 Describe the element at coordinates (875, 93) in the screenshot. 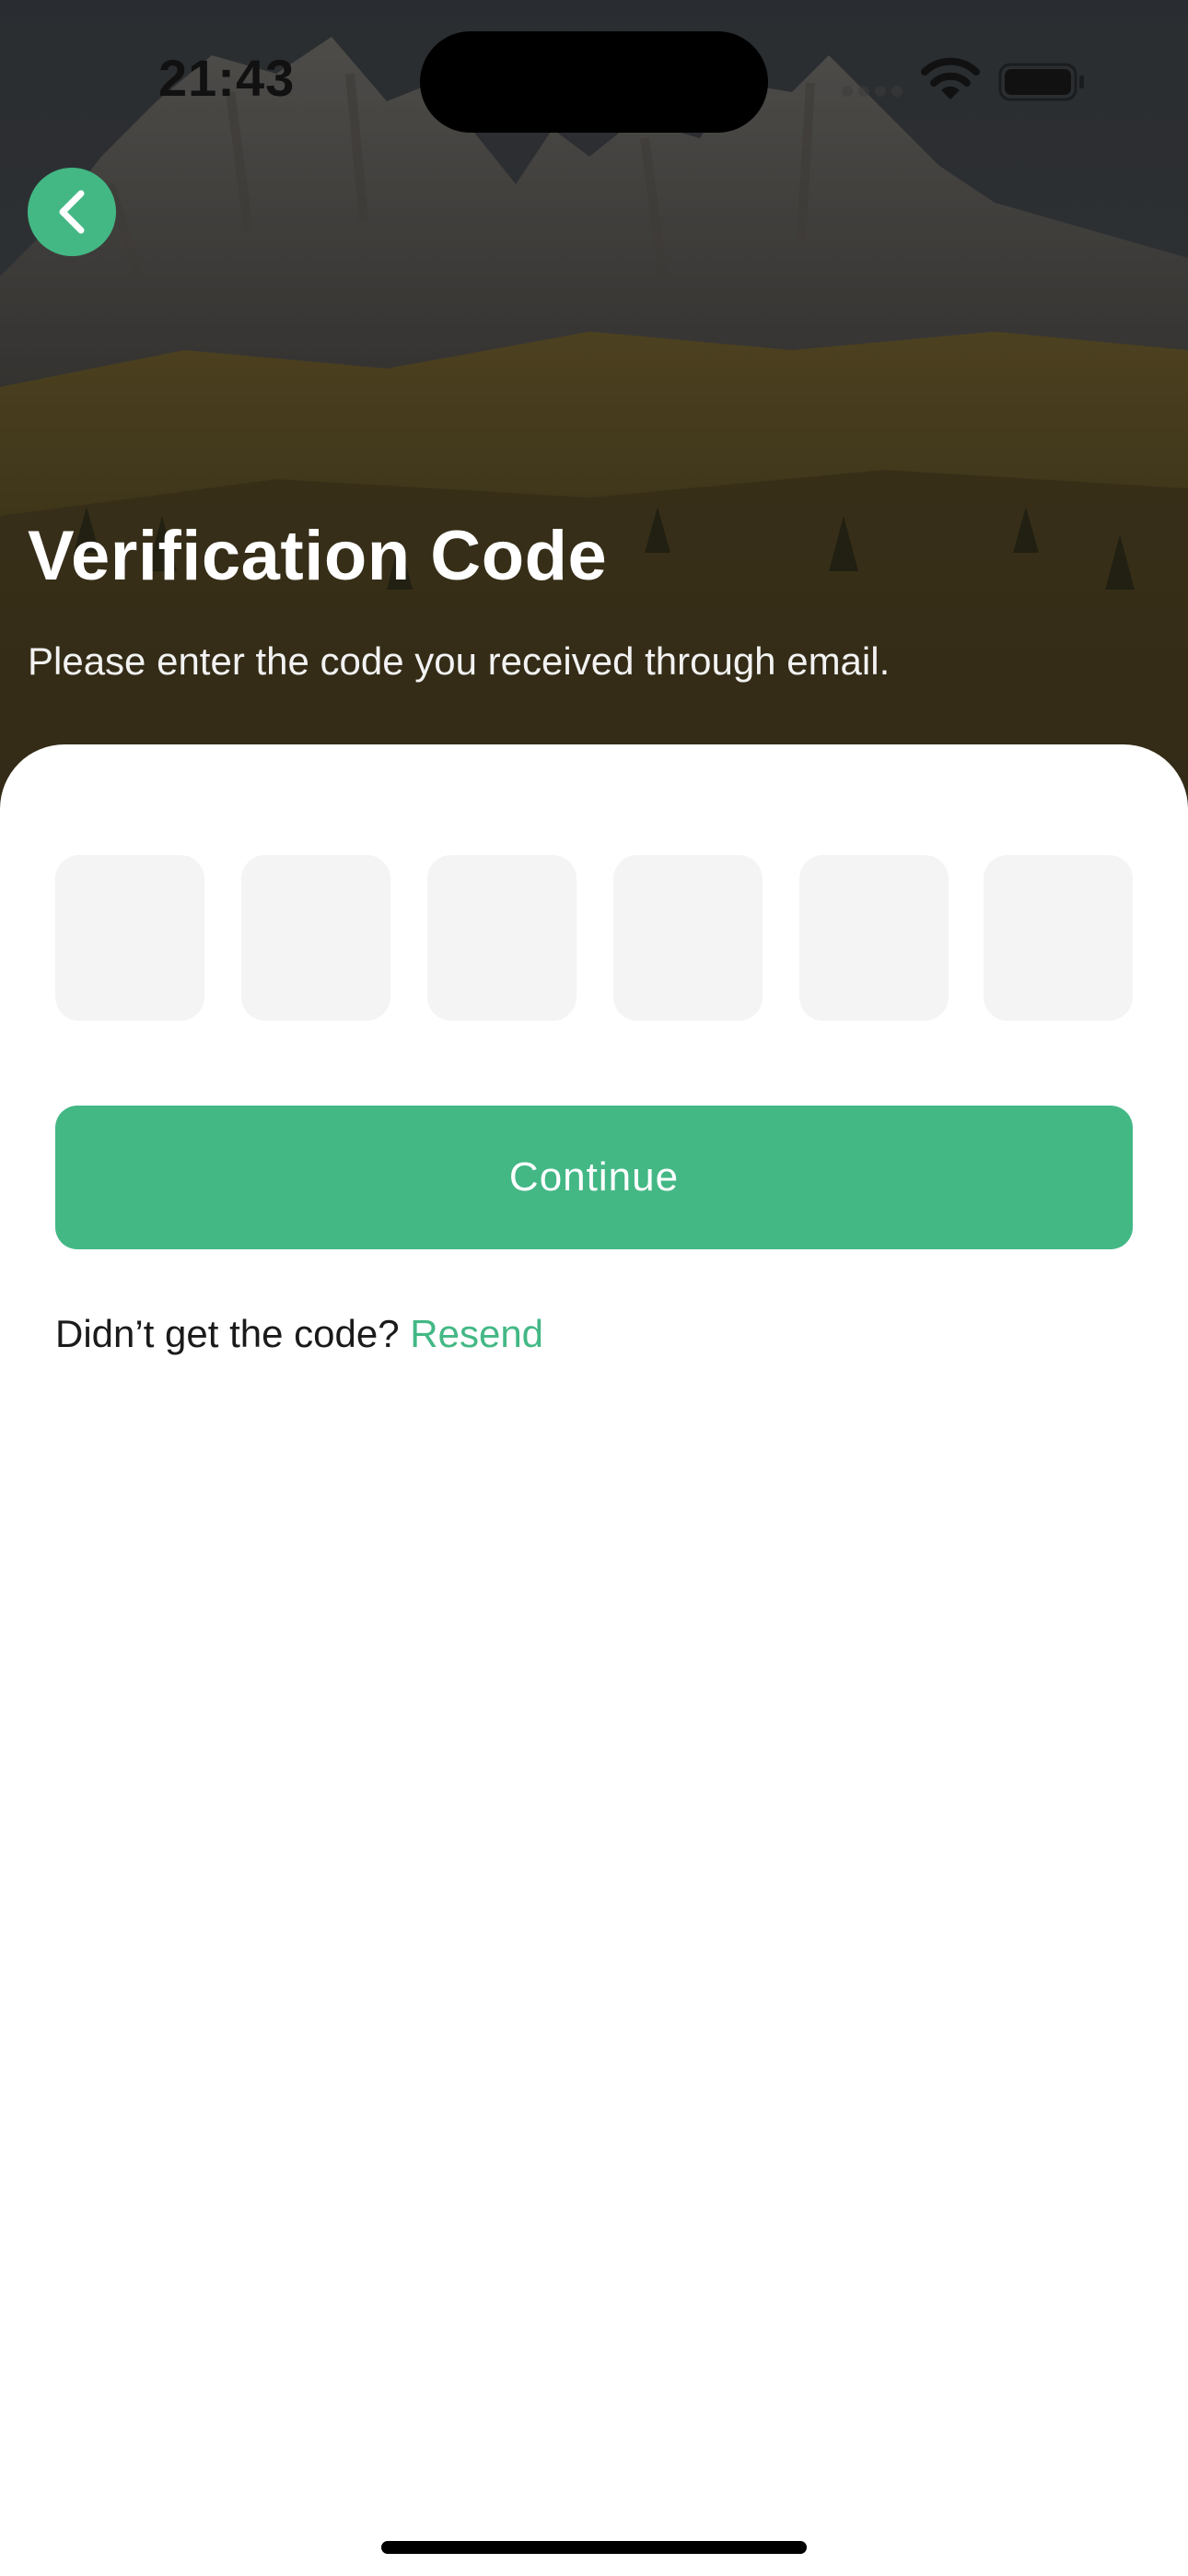

I see `cellular-signal-icon` at that location.